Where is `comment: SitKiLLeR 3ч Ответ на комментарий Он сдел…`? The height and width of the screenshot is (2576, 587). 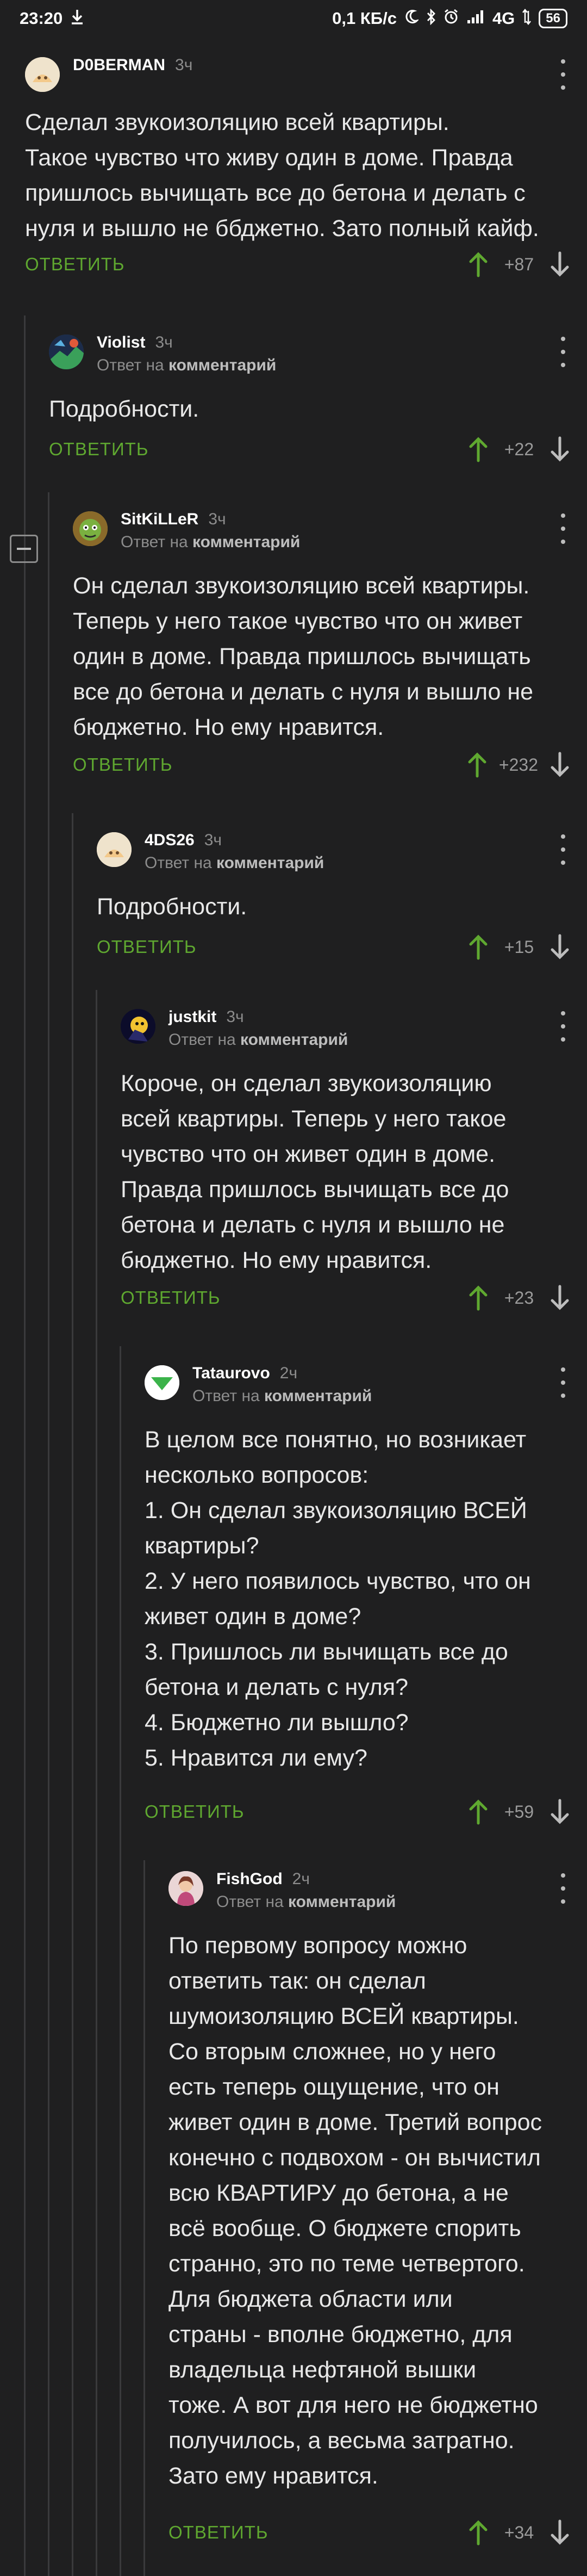
comment: SitKiLLeR 3ч Ответ на комментарий Он сдел… is located at coordinates (330, 647).